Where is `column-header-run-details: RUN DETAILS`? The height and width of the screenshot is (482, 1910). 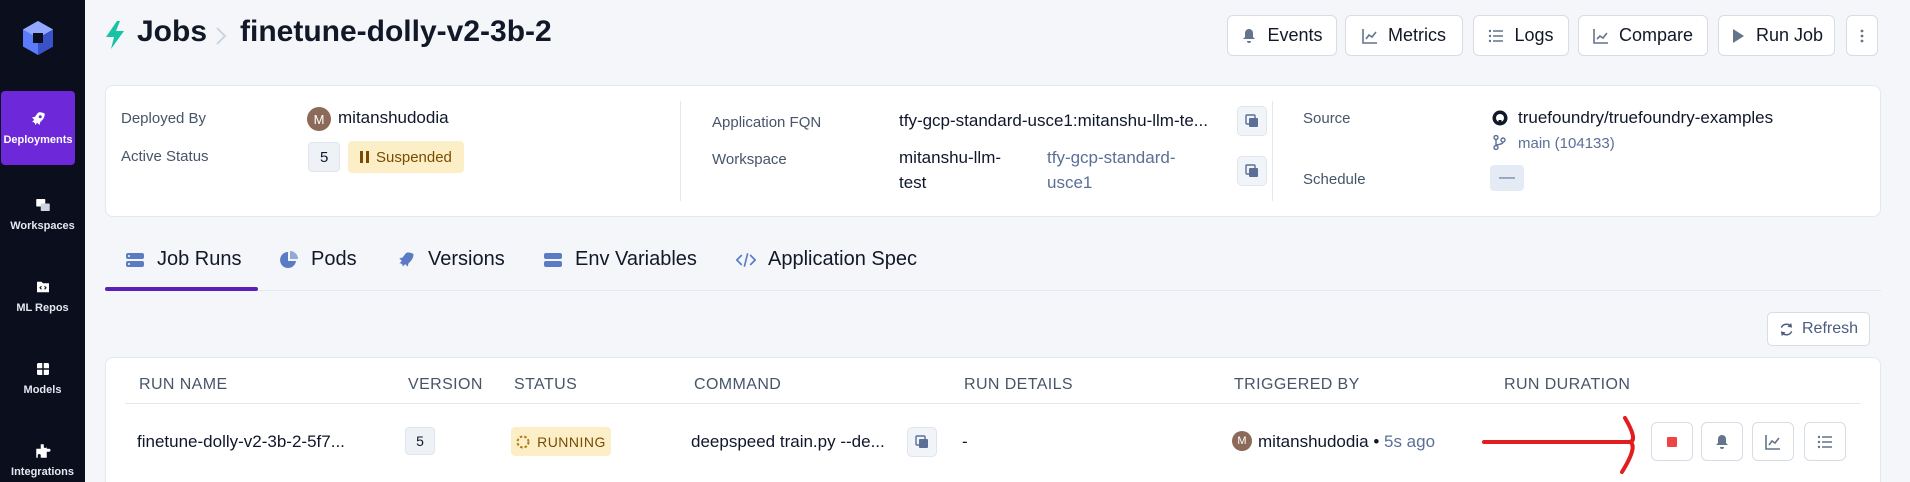
column-header-run-details: RUN DETAILS is located at coordinates (1019, 384).